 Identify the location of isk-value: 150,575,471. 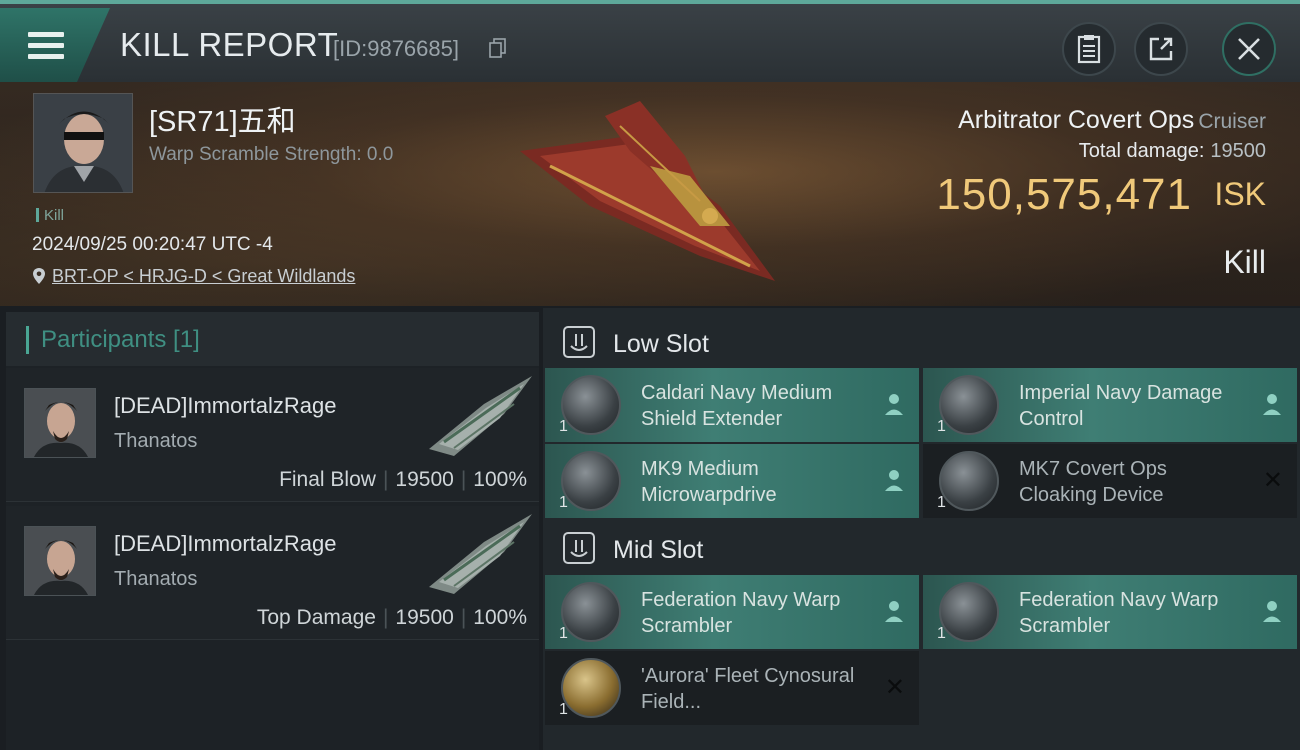
(1064, 194).